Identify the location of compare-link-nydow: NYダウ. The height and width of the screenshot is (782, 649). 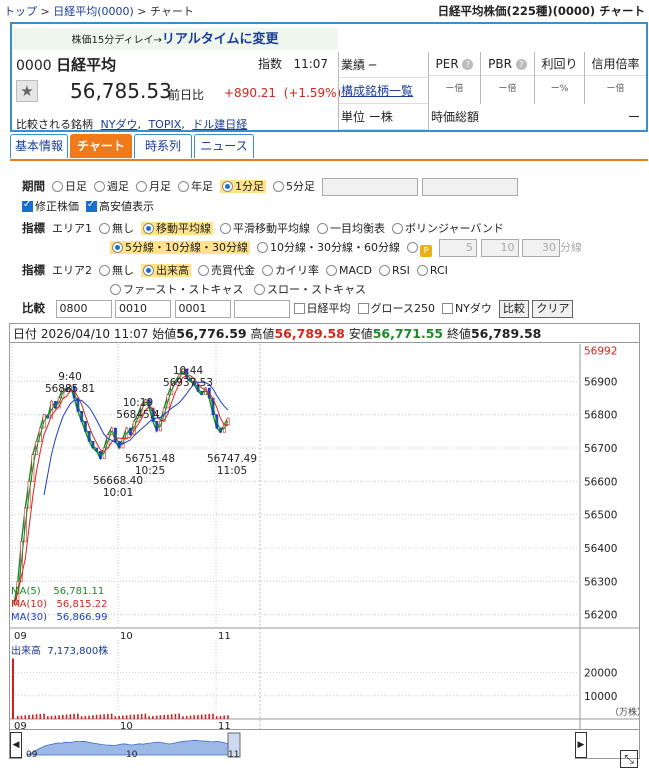
(119, 124).